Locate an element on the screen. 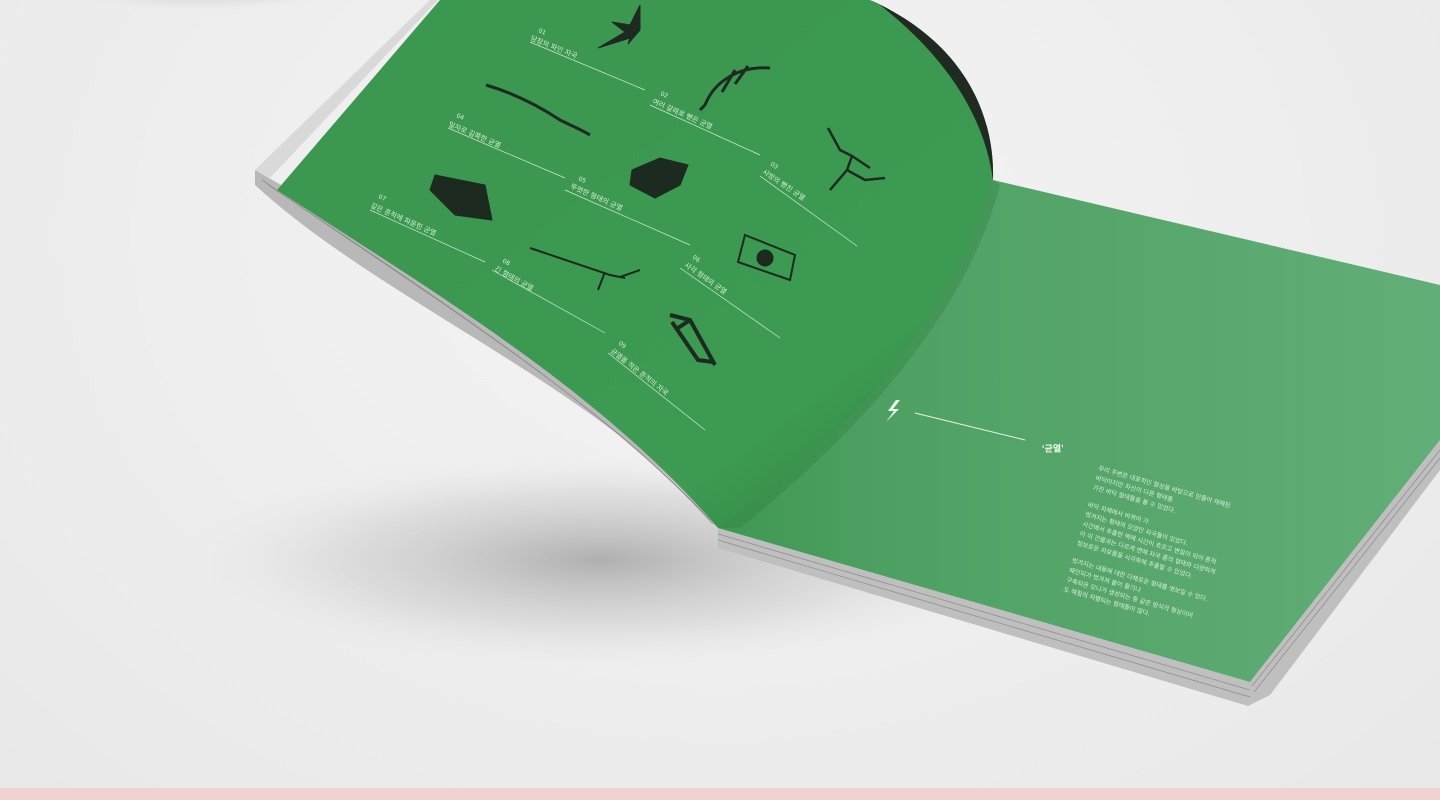 The image size is (1440, 800). bottom-accent-band is located at coordinates (720, 794).